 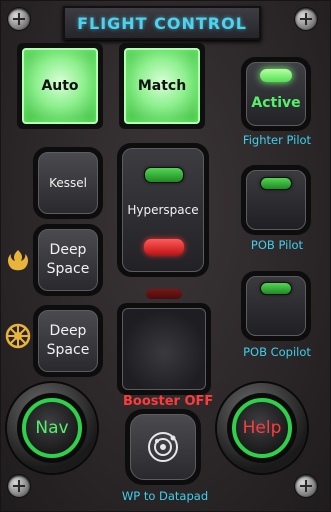 I want to click on auto-button-face: Auto, so click(x=60, y=86).